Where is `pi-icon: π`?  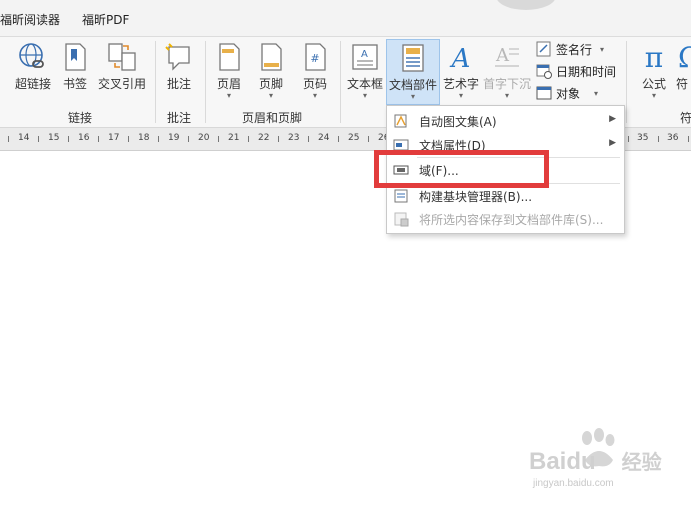
pi-icon: π is located at coordinates (654, 57).